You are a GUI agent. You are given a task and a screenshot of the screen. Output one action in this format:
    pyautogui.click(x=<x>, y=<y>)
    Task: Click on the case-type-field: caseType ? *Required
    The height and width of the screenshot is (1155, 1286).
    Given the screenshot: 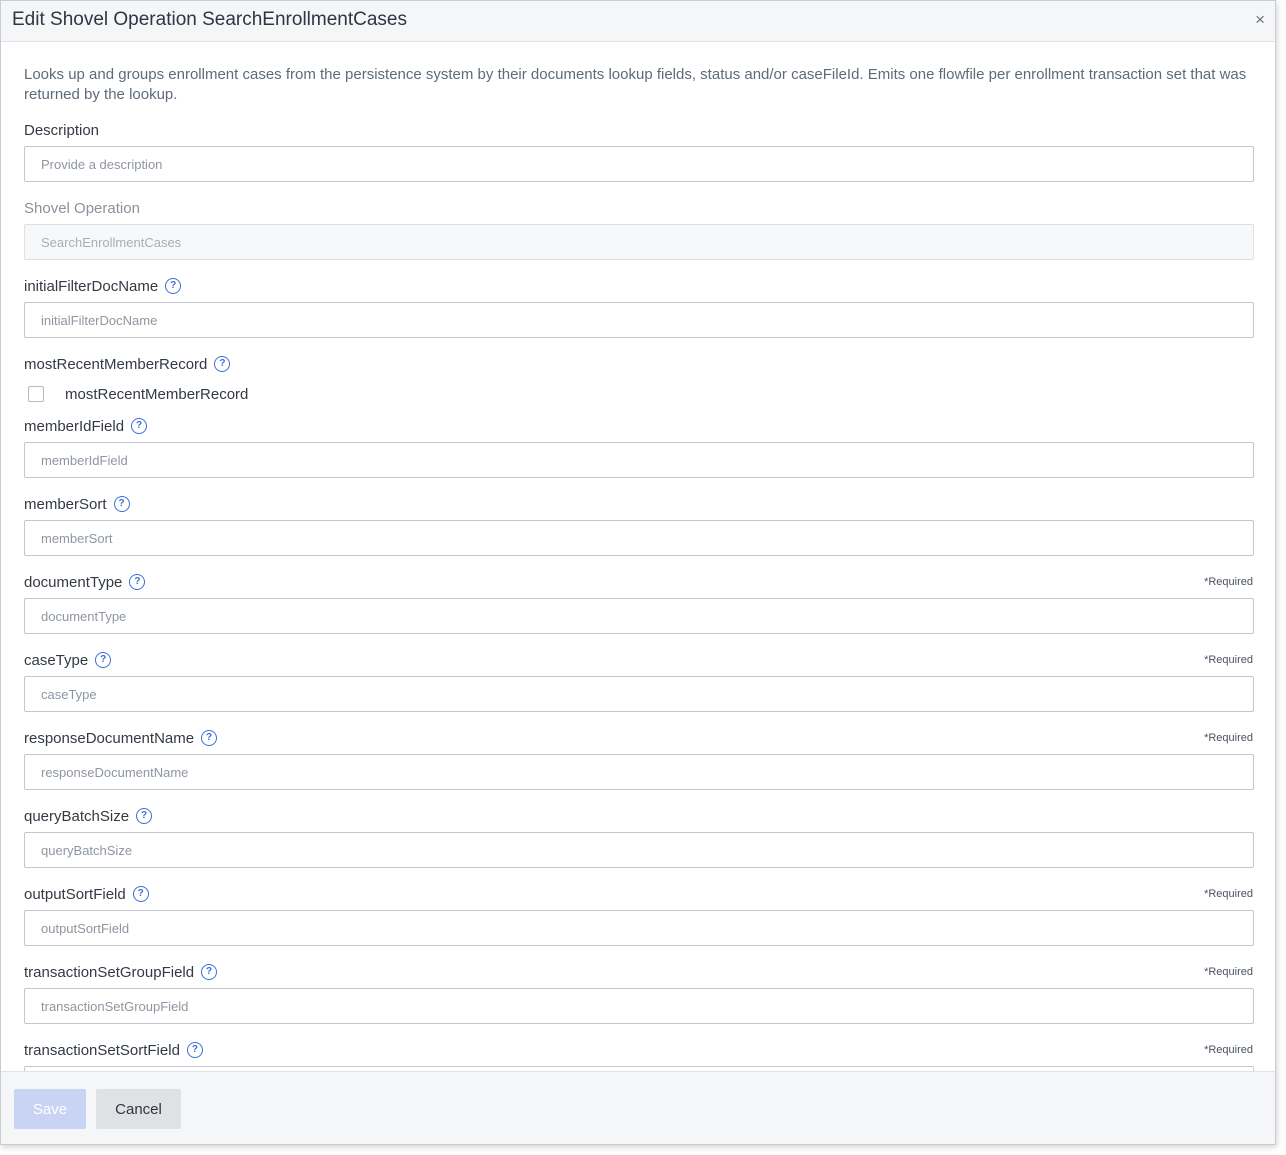 What is the action you would take?
    pyautogui.click(x=639, y=680)
    